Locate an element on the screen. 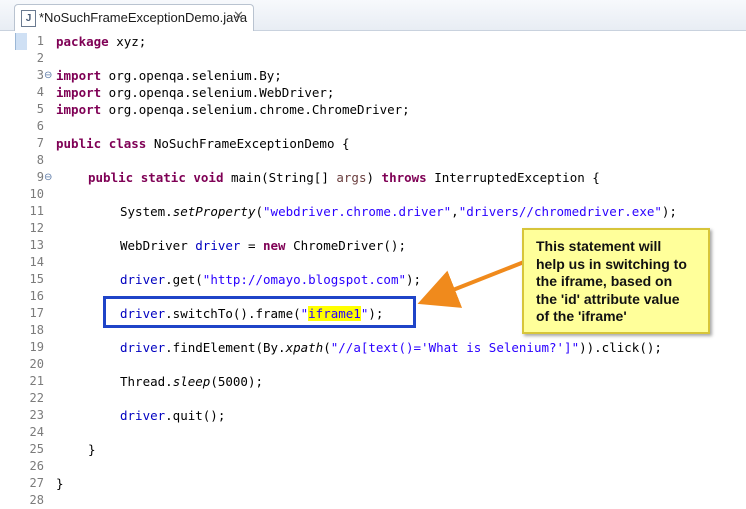  note-line: help us in switching to is located at coordinates (611, 263).